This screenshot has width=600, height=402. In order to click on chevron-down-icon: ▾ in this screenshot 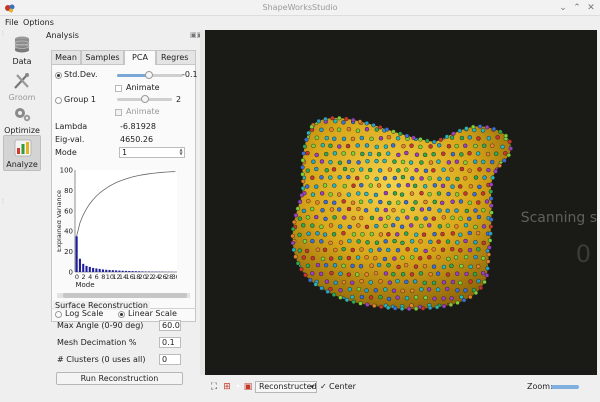, I will do `click(312, 387)`.